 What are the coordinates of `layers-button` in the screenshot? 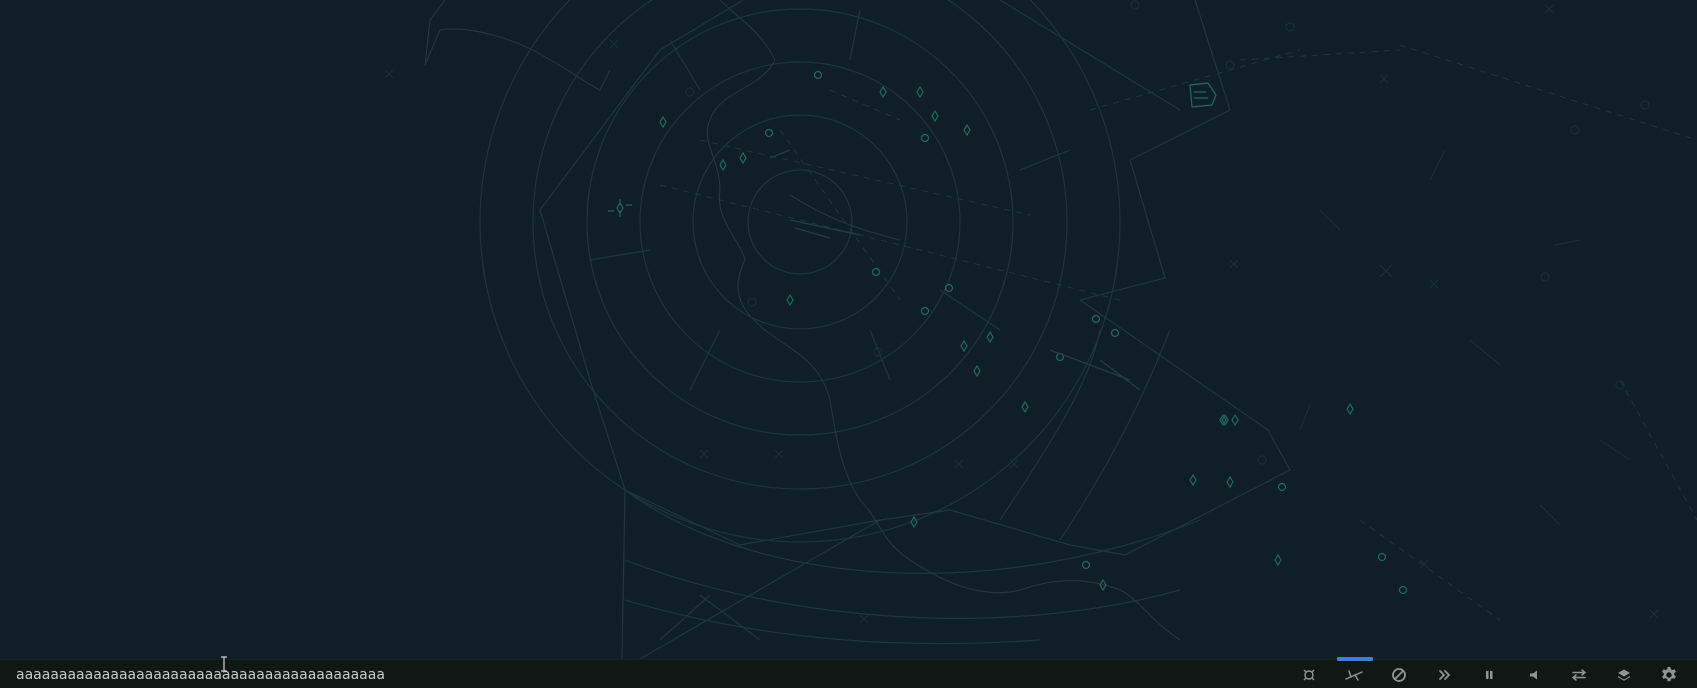 It's located at (1623, 674).